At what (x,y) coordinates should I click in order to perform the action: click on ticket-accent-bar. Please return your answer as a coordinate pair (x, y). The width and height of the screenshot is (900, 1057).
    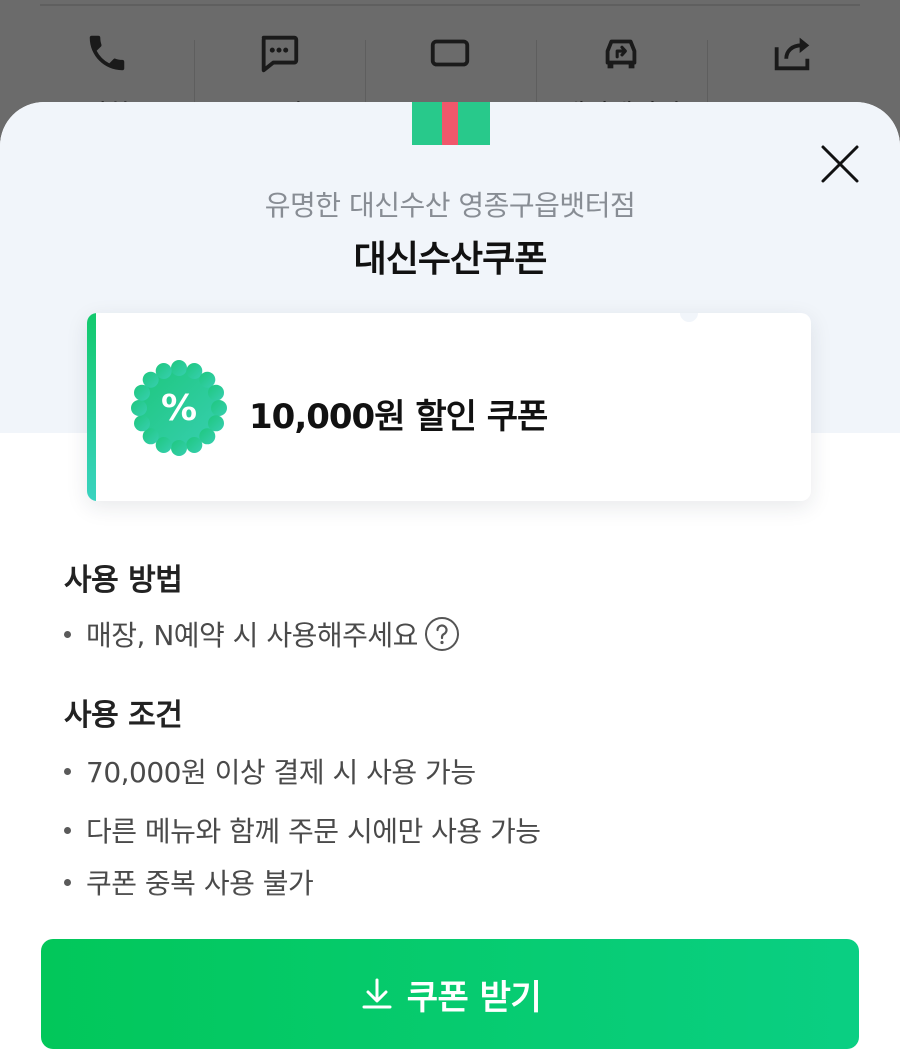
    Looking at the image, I should click on (91, 407).